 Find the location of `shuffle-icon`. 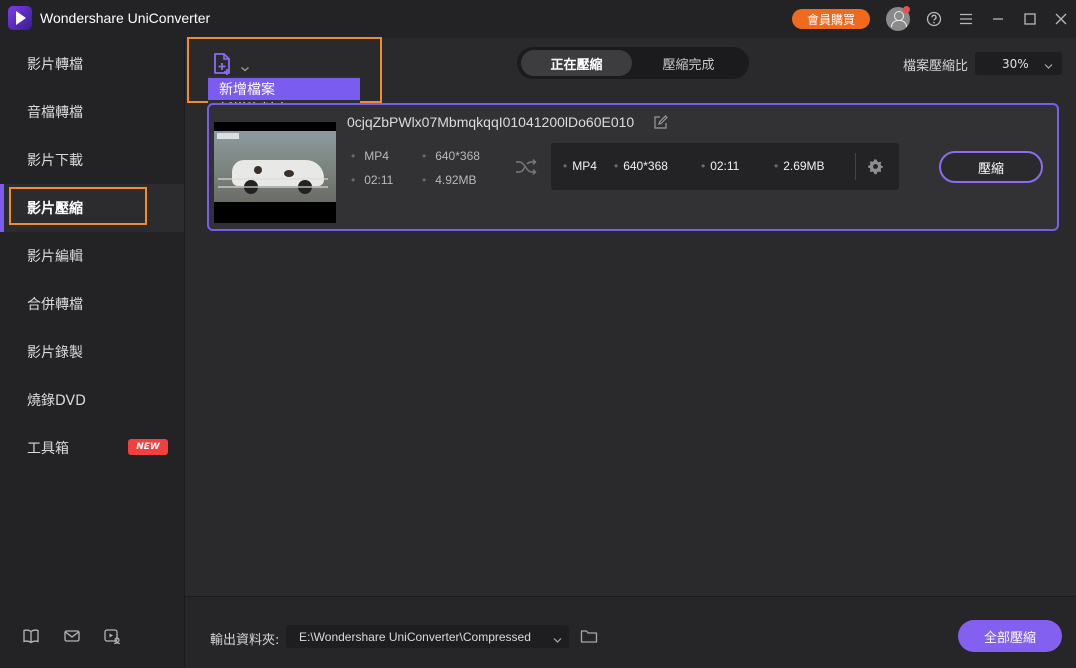

shuffle-icon is located at coordinates (526, 167).